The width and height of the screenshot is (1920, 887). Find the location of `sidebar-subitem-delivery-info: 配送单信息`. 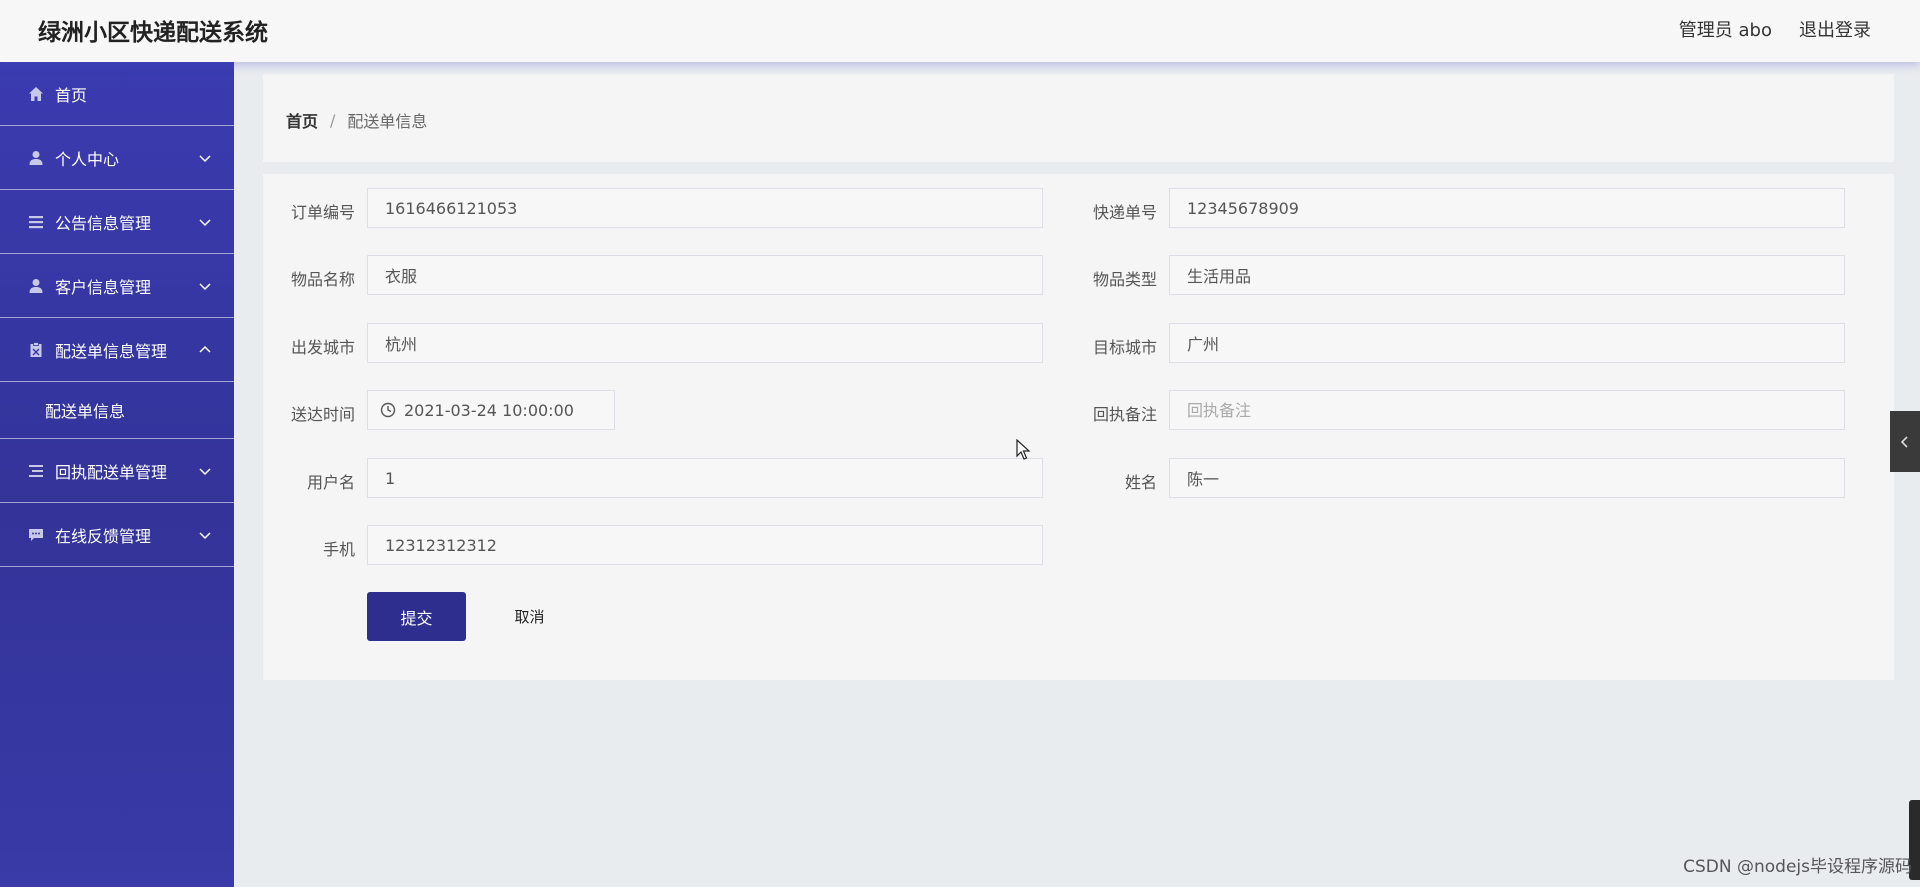

sidebar-subitem-delivery-info: 配送单信息 is located at coordinates (117, 410).